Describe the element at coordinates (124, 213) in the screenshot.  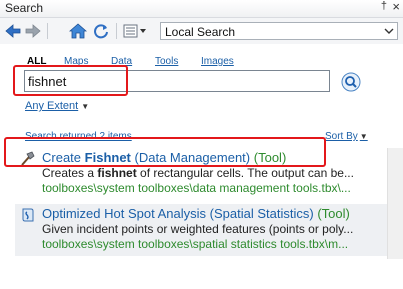
I see `result-title: Optimized Hot Spot Analysis` at that location.